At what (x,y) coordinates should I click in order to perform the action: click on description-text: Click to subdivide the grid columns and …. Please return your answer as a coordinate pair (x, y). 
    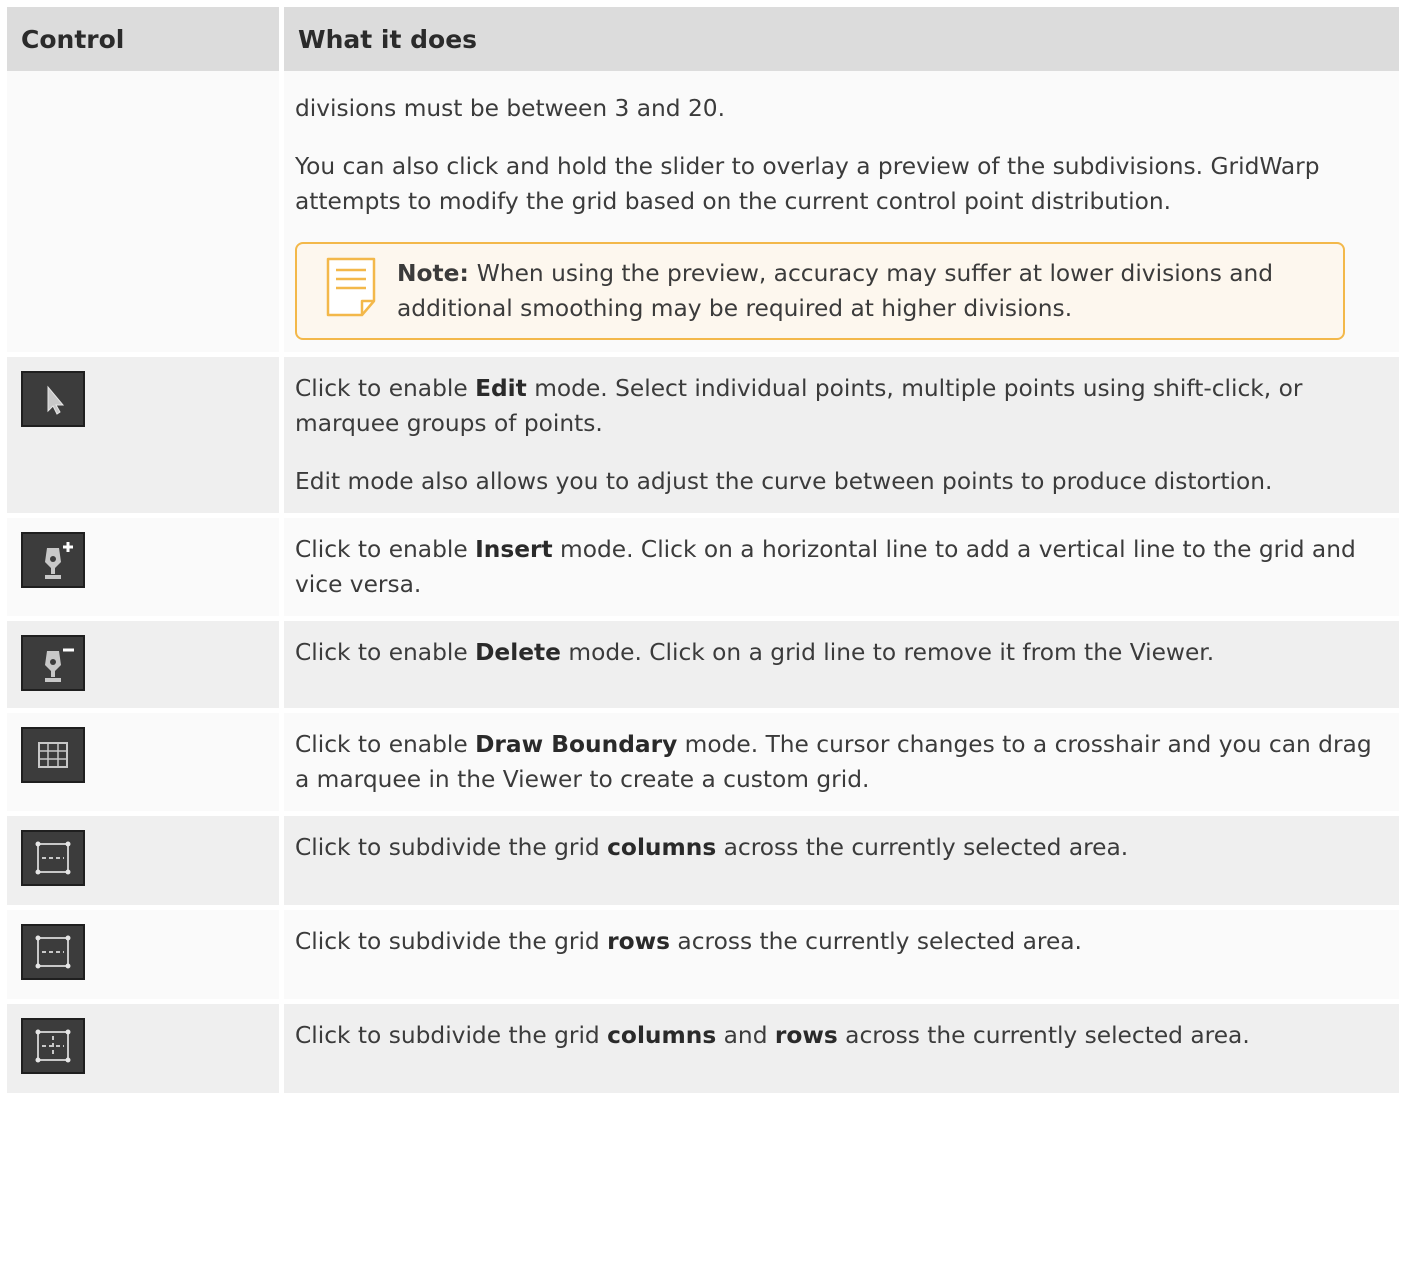
    Looking at the image, I should click on (772, 1035).